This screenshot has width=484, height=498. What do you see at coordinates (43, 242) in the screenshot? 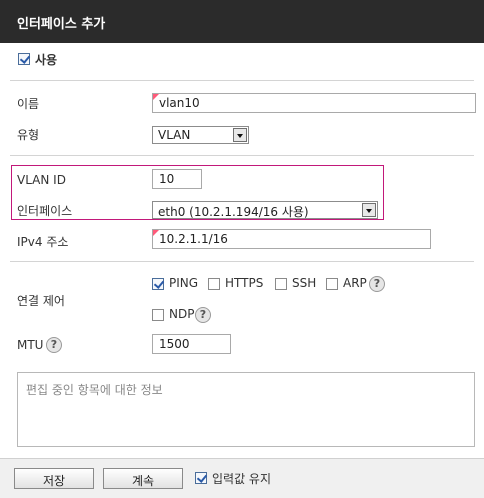
I see `ipv4-label: IPv4 주소` at bounding box center [43, 242].